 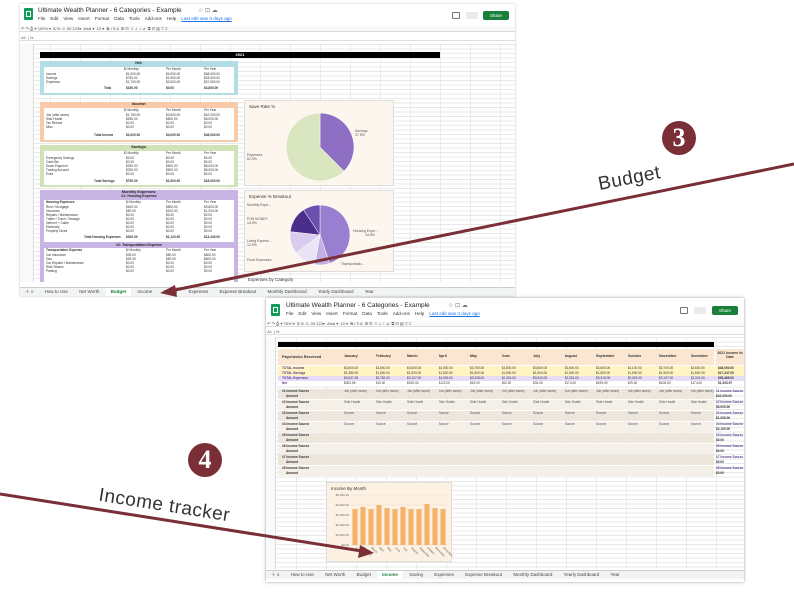 I want to click on menu-insert: Insert, so click(x=332, y=313).